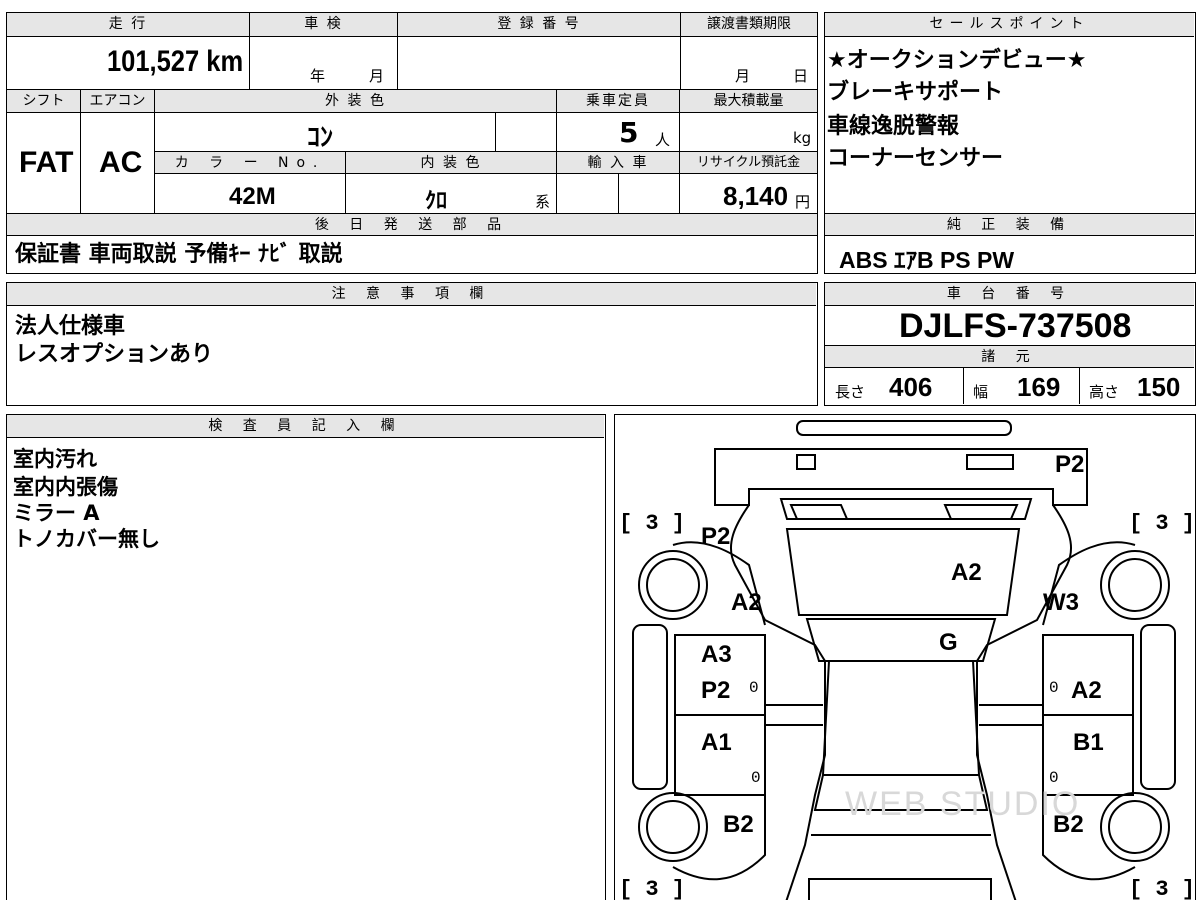 The width and height of the screenshot is (1200, 900). Describe the element at coordinates (1068, 824) in the screenshot. I see `mark-right-rear-quarter: B2` at that location.